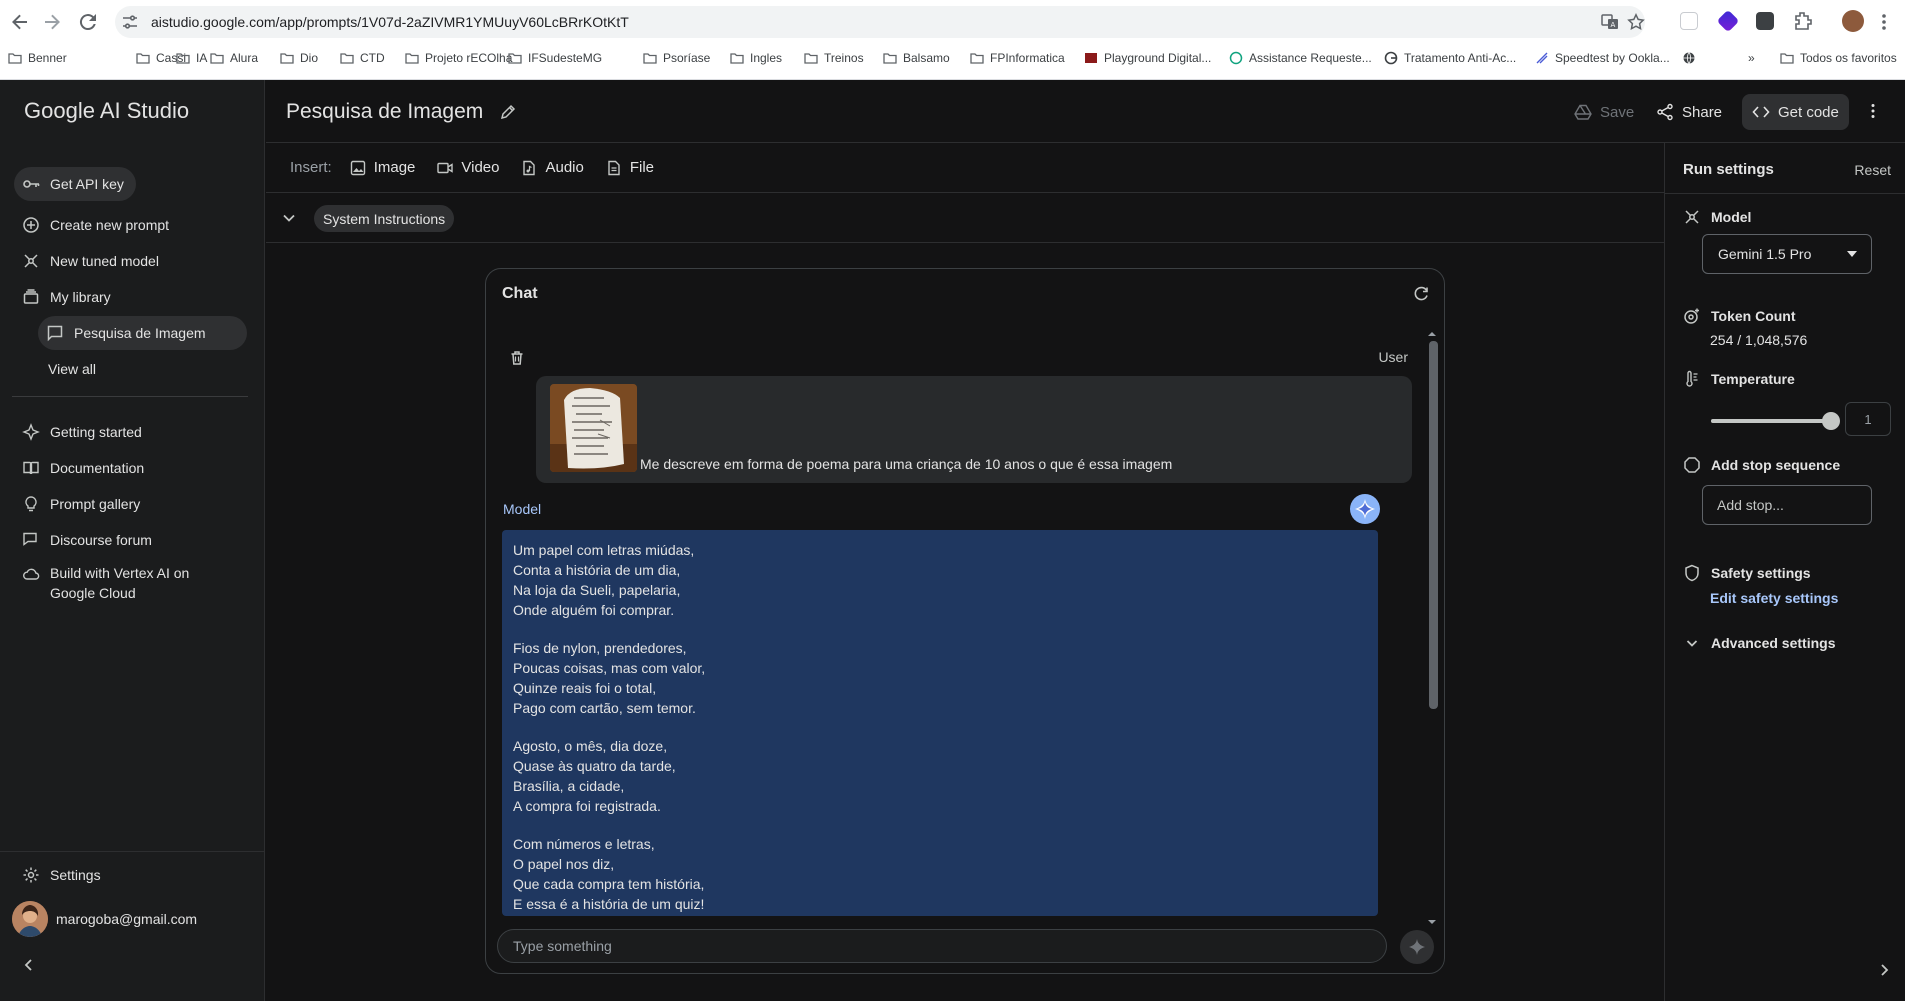 The height and width of the screenshot is (1001, 1905). Describe the element at coordinates (362, 58) in the screenshot. I see `bookmark-item: CTD` at that location.